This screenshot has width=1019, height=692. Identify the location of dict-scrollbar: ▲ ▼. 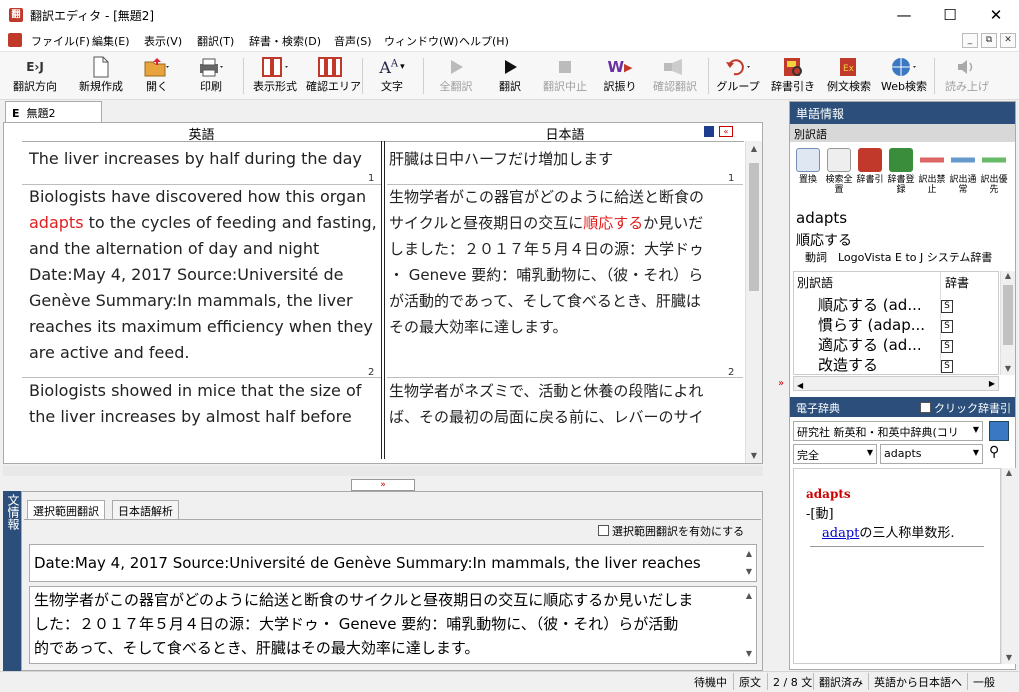
(1008, 566).